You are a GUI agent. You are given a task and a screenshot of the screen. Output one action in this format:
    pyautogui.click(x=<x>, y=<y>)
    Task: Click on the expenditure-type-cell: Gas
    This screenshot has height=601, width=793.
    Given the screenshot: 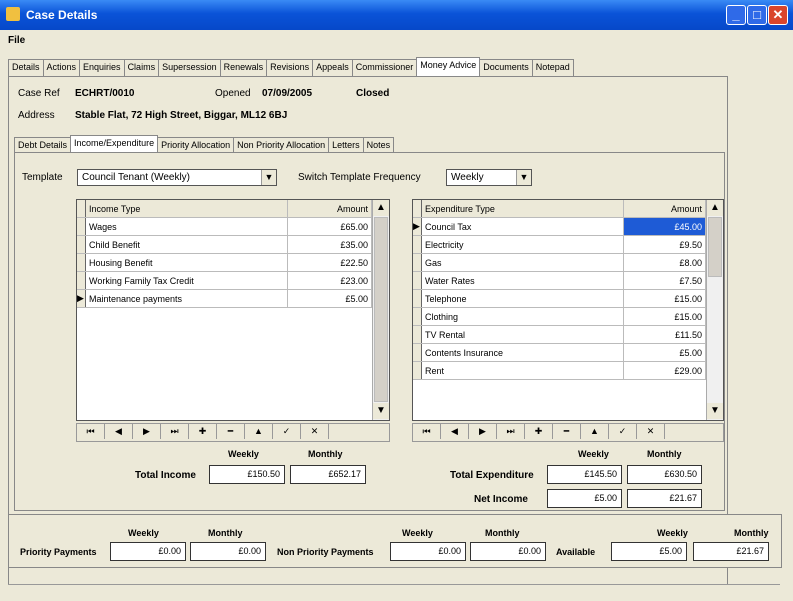 What is the action you would take?
    pyautogui.click(x=522, y=262)
    